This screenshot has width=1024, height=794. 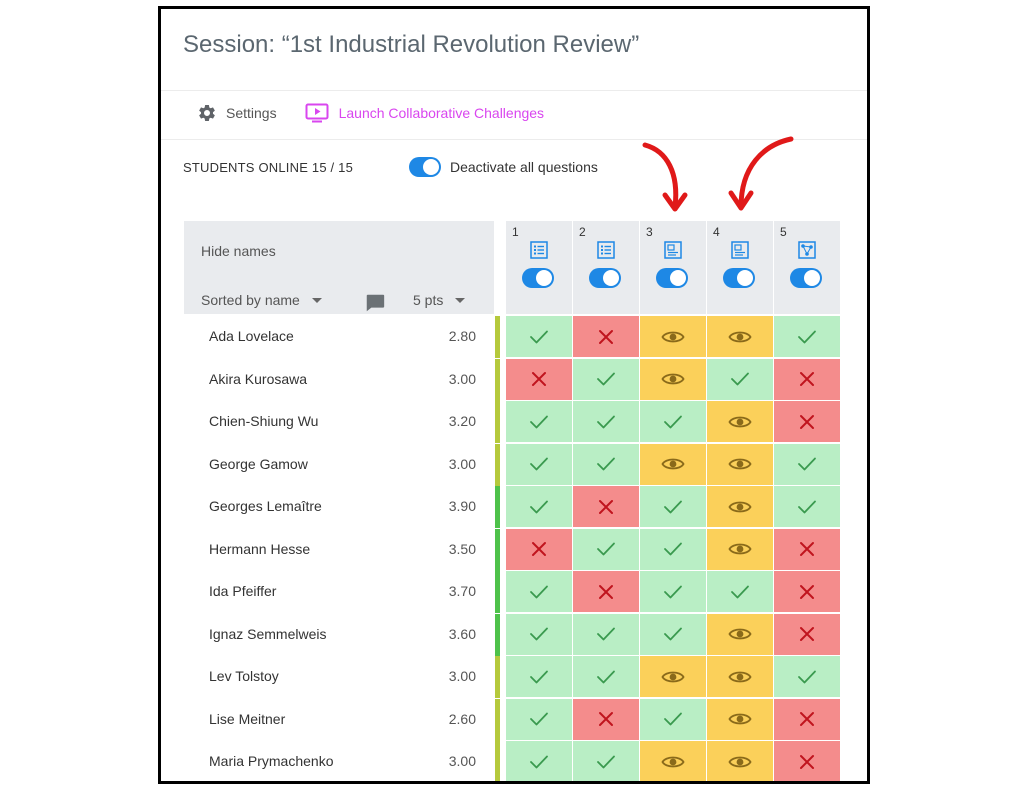 What do you see at coordinates (339, 761) in the screenshot?
I see `table-row: Maria Prymachenko 3.00` at bounding box center [339, 761].